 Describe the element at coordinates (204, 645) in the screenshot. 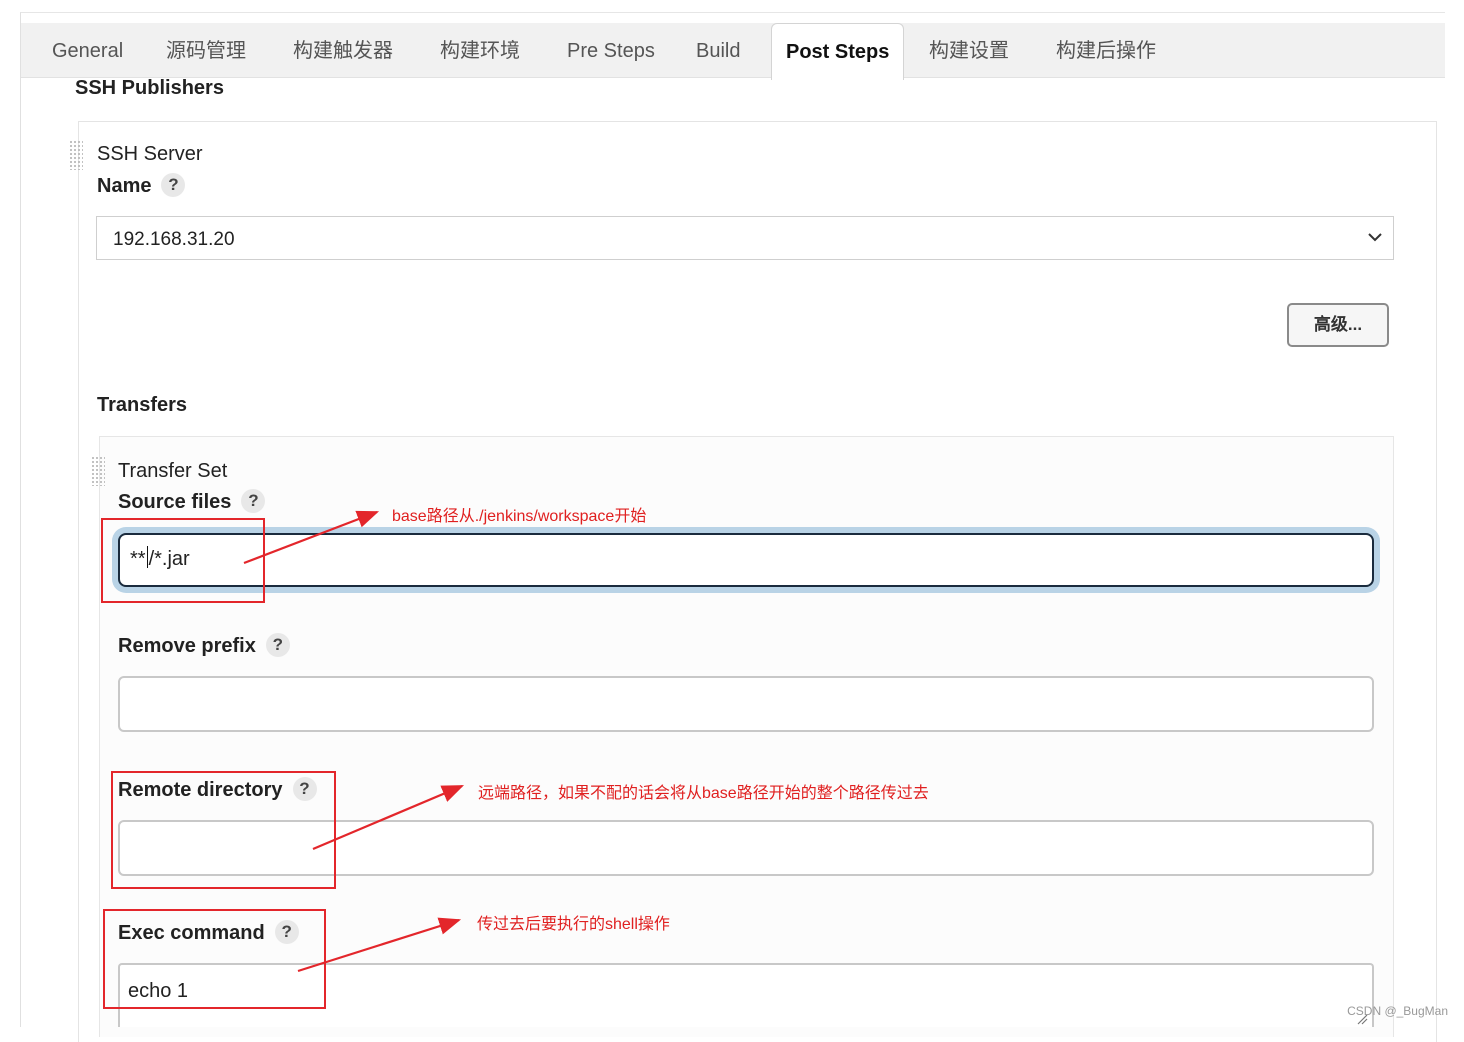

I see `remove-prefix-label: Remove prefix?` at that location.